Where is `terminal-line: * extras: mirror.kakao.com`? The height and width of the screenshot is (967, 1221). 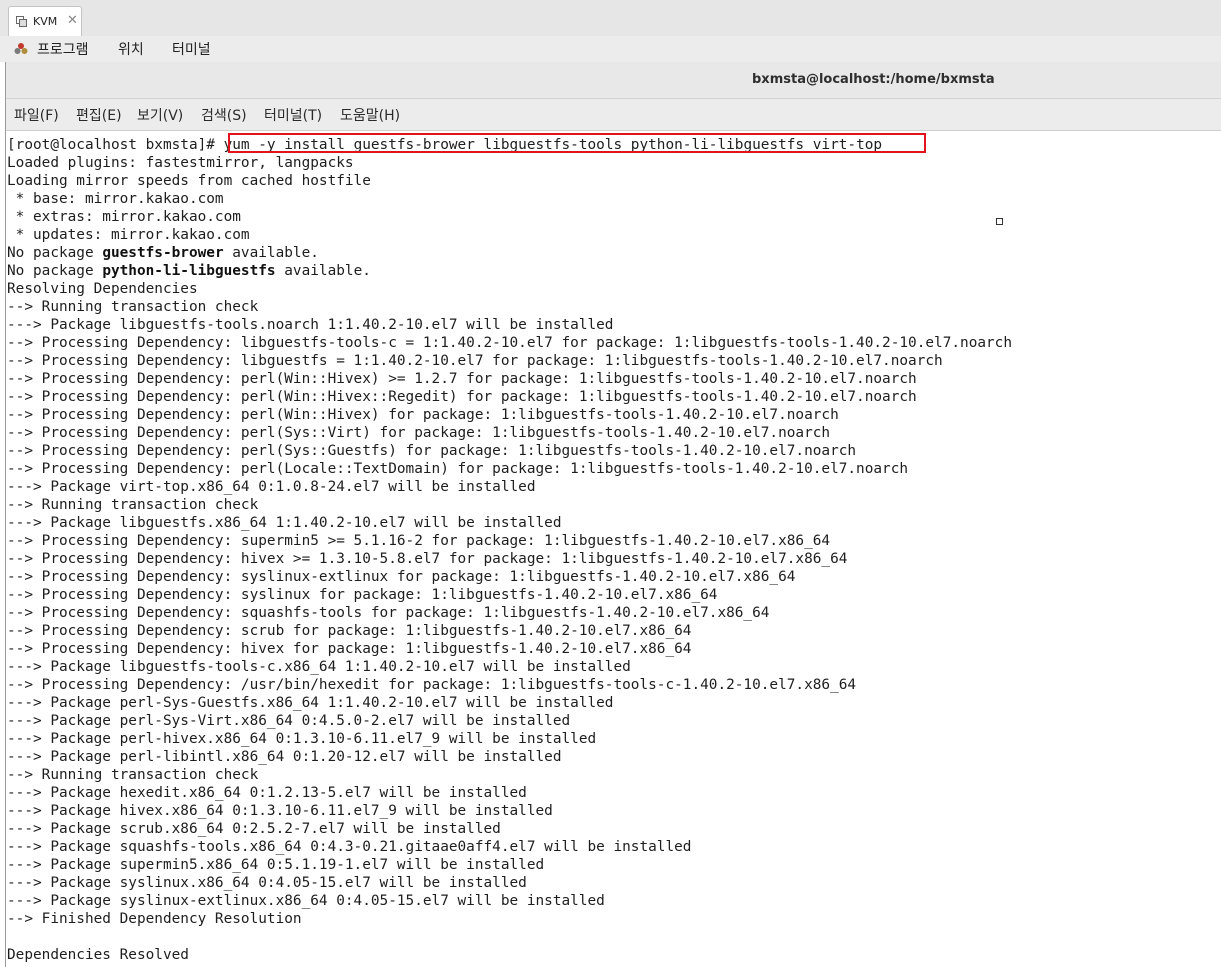
terminal-line: * extras: mirror.kakao.com is located at coordinates (124, 217).